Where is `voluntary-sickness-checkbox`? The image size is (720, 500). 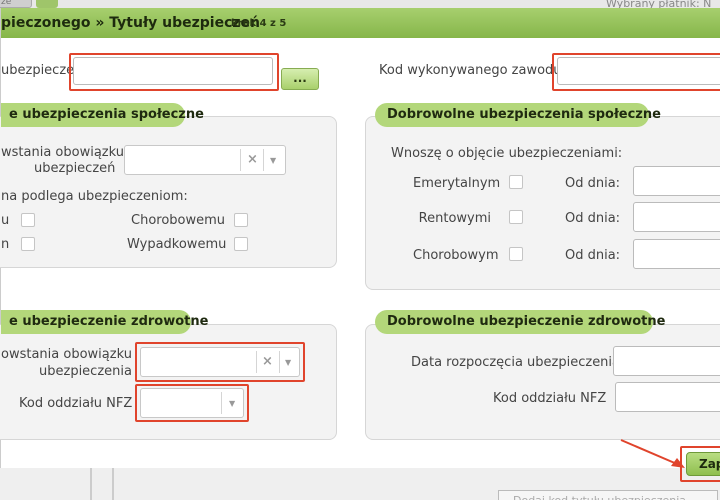
voluntary-sickness-checkbox is located at coordinates (516, 254).